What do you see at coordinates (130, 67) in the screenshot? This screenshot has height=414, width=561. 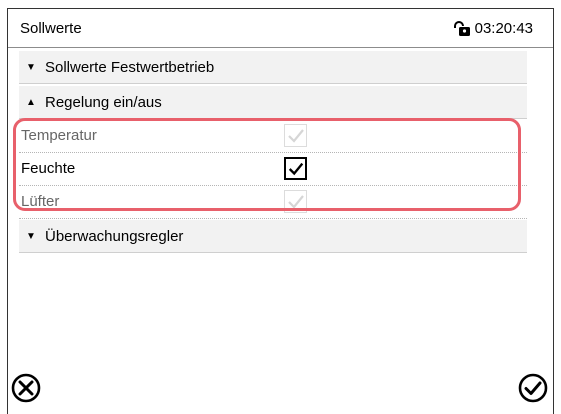 I see `section-label: Sollwerte Festwertbetrieb` at bounding box center [130, 67].